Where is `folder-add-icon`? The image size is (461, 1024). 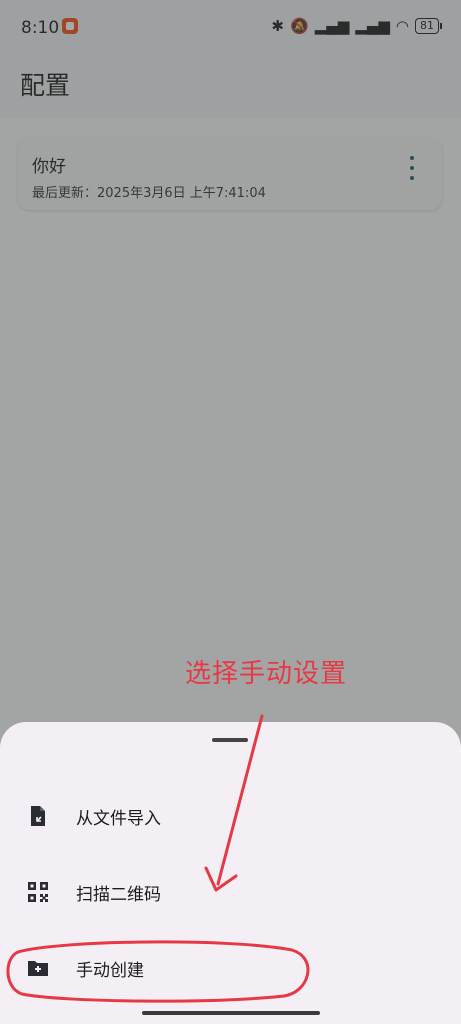
folder-add-icon is located at coordinates (38, 968).